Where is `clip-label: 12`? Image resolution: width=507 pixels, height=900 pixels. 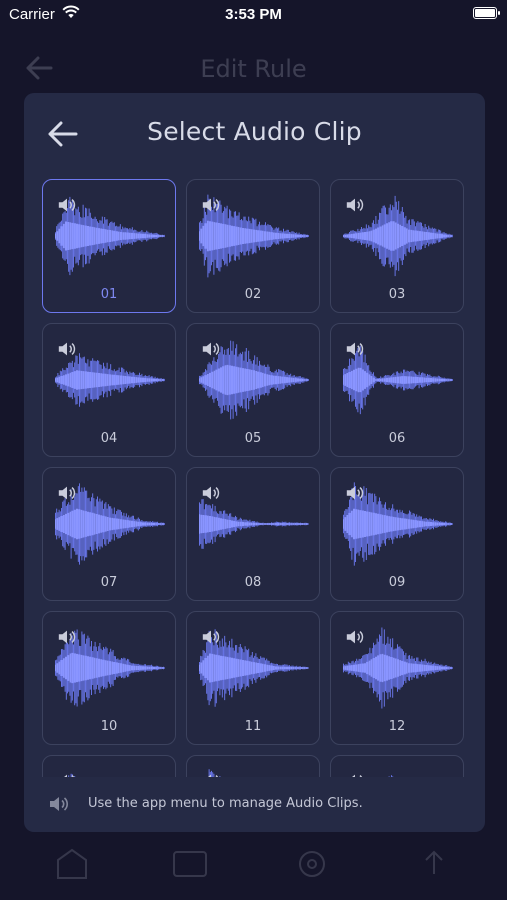
clip-label: 12 is located at coordinates (397, 726).